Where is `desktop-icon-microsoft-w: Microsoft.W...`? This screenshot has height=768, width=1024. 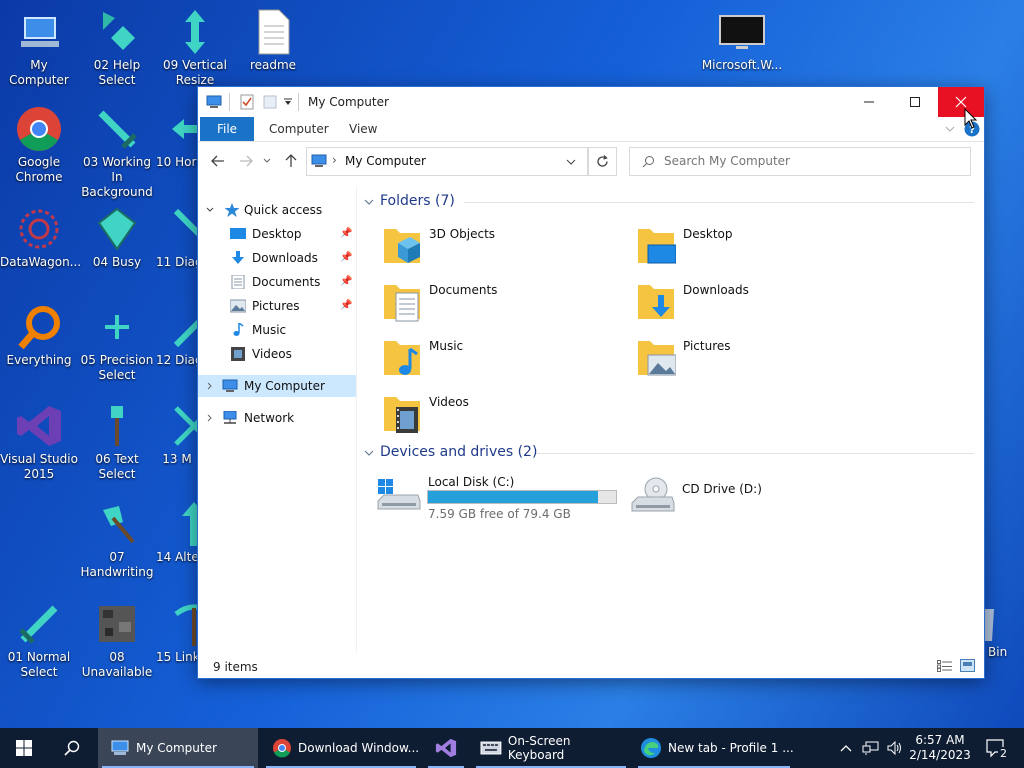 desktop-icon-microsoft-w: Microsoft.W... is located at coordinates (742, 40).